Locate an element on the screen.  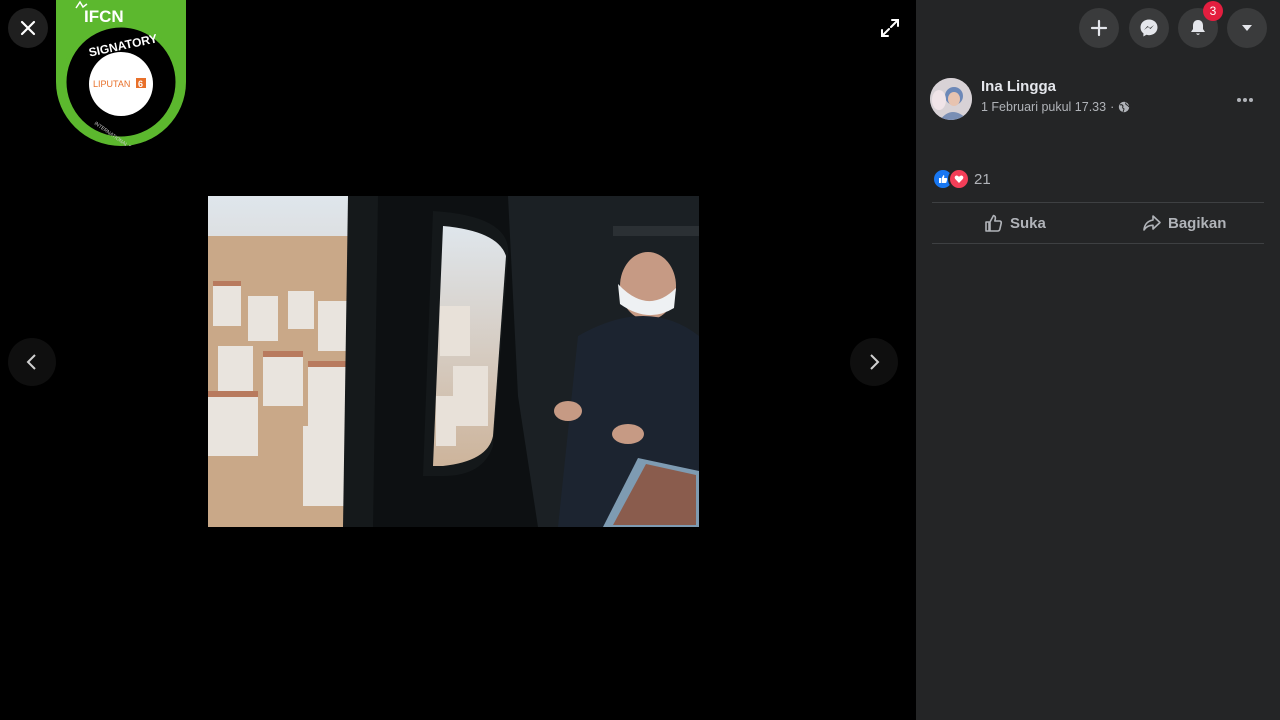
badge-liputan-text: LIPUTAN is located at coordinates (111, 84).